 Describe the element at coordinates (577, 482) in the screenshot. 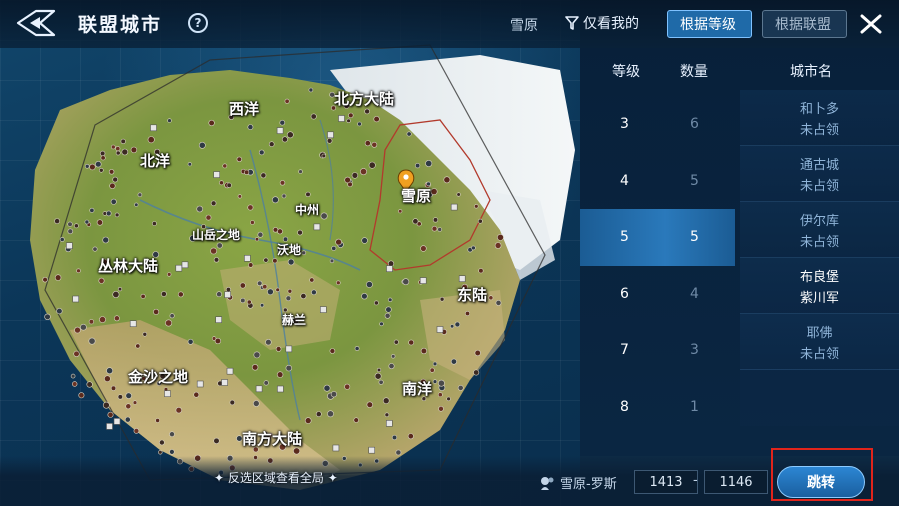

I see `location-coord-label: 雪原-罗斯` at that location.